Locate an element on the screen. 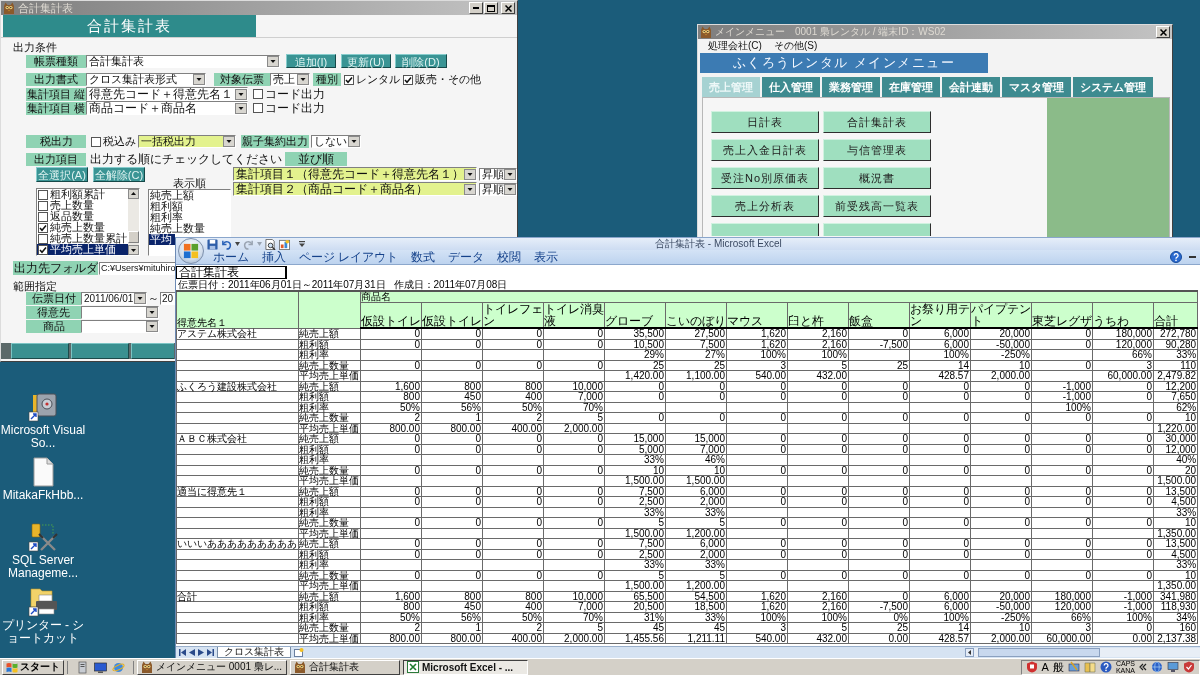 The width and height of the screenshot is (1200, 675). chevron-icon is located at coordinates (1143, 667).